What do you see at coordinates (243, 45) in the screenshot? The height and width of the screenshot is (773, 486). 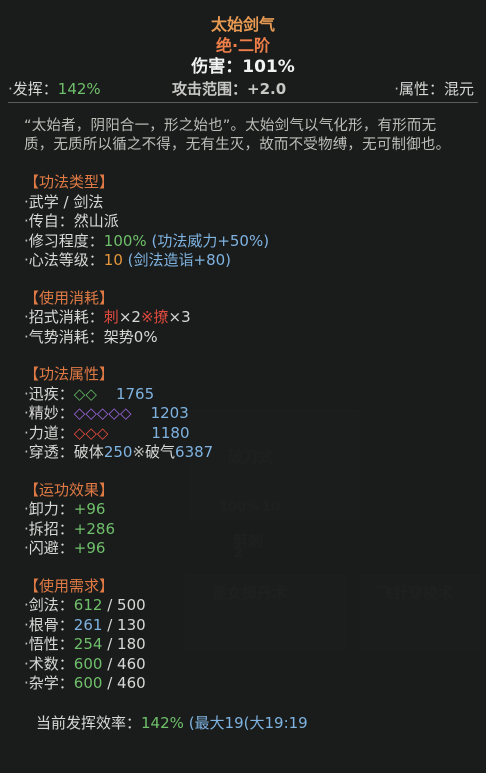 I see `skill-rank: 绝·二阶` at bounding box center [243, 45].